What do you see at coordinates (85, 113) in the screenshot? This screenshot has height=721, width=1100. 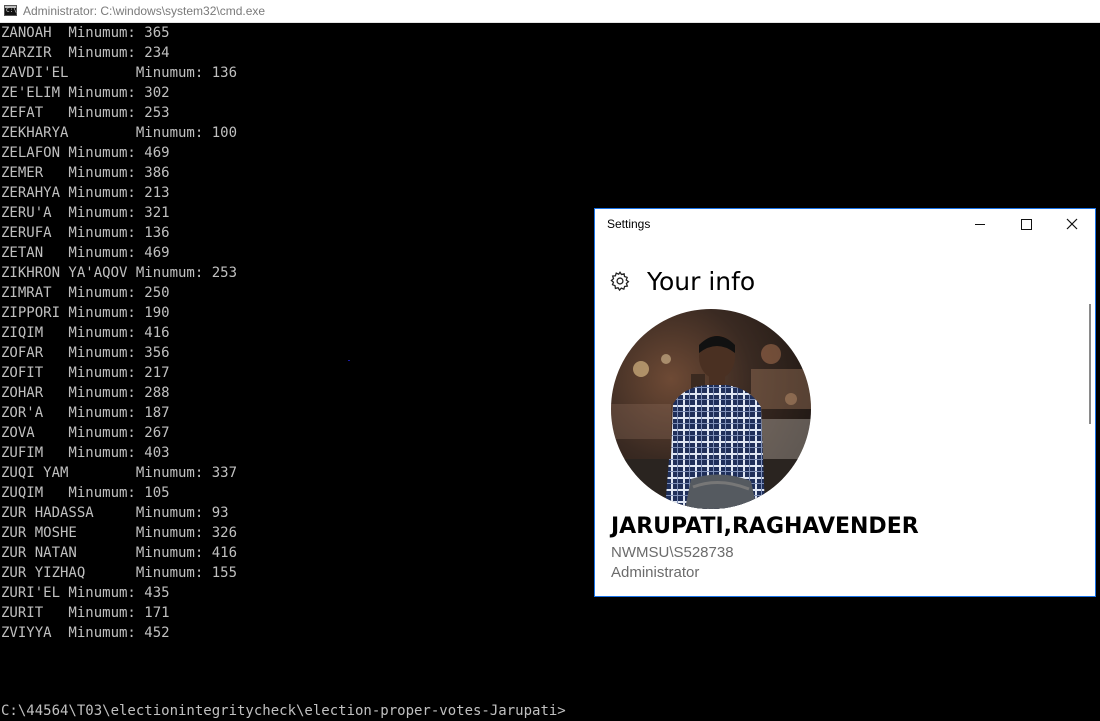 I see `console-line: ZEFAT Minumum: 253` at bounding box center [85, 113].